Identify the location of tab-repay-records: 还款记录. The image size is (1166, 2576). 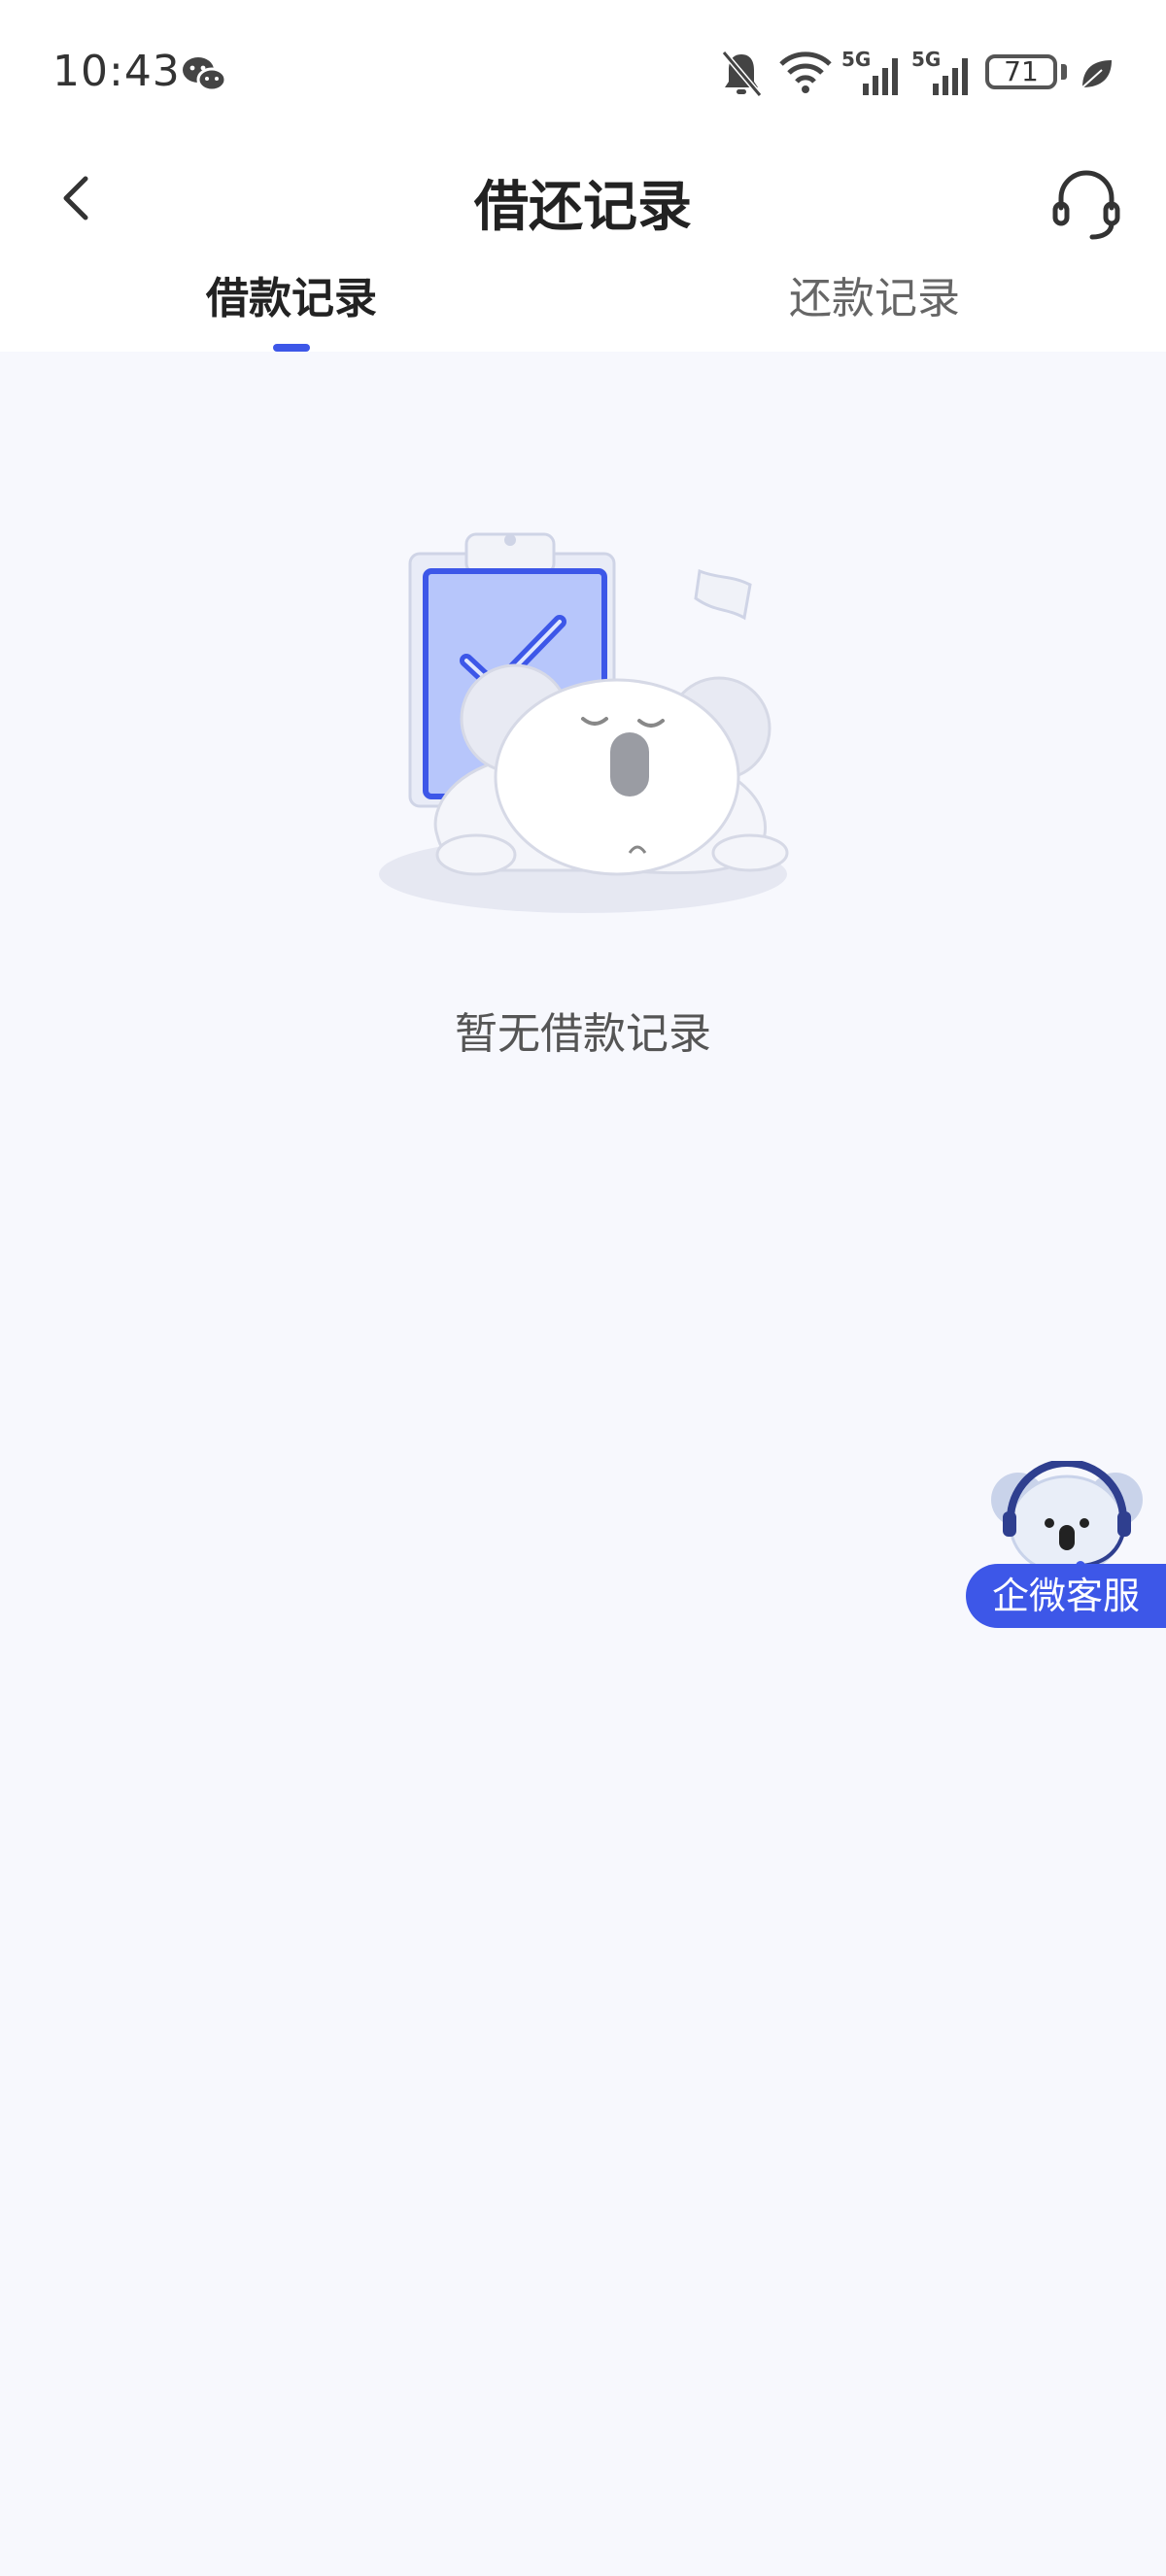
(874, 307).